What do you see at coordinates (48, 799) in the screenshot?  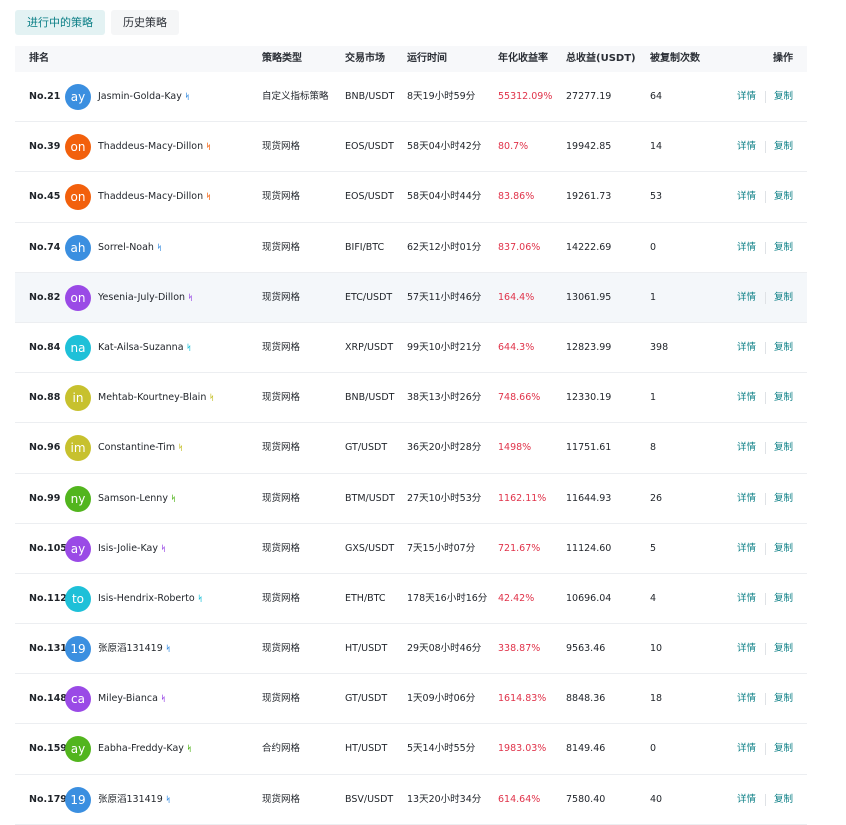 I see `rank-label: No.179` at bounding box center [48, 799].